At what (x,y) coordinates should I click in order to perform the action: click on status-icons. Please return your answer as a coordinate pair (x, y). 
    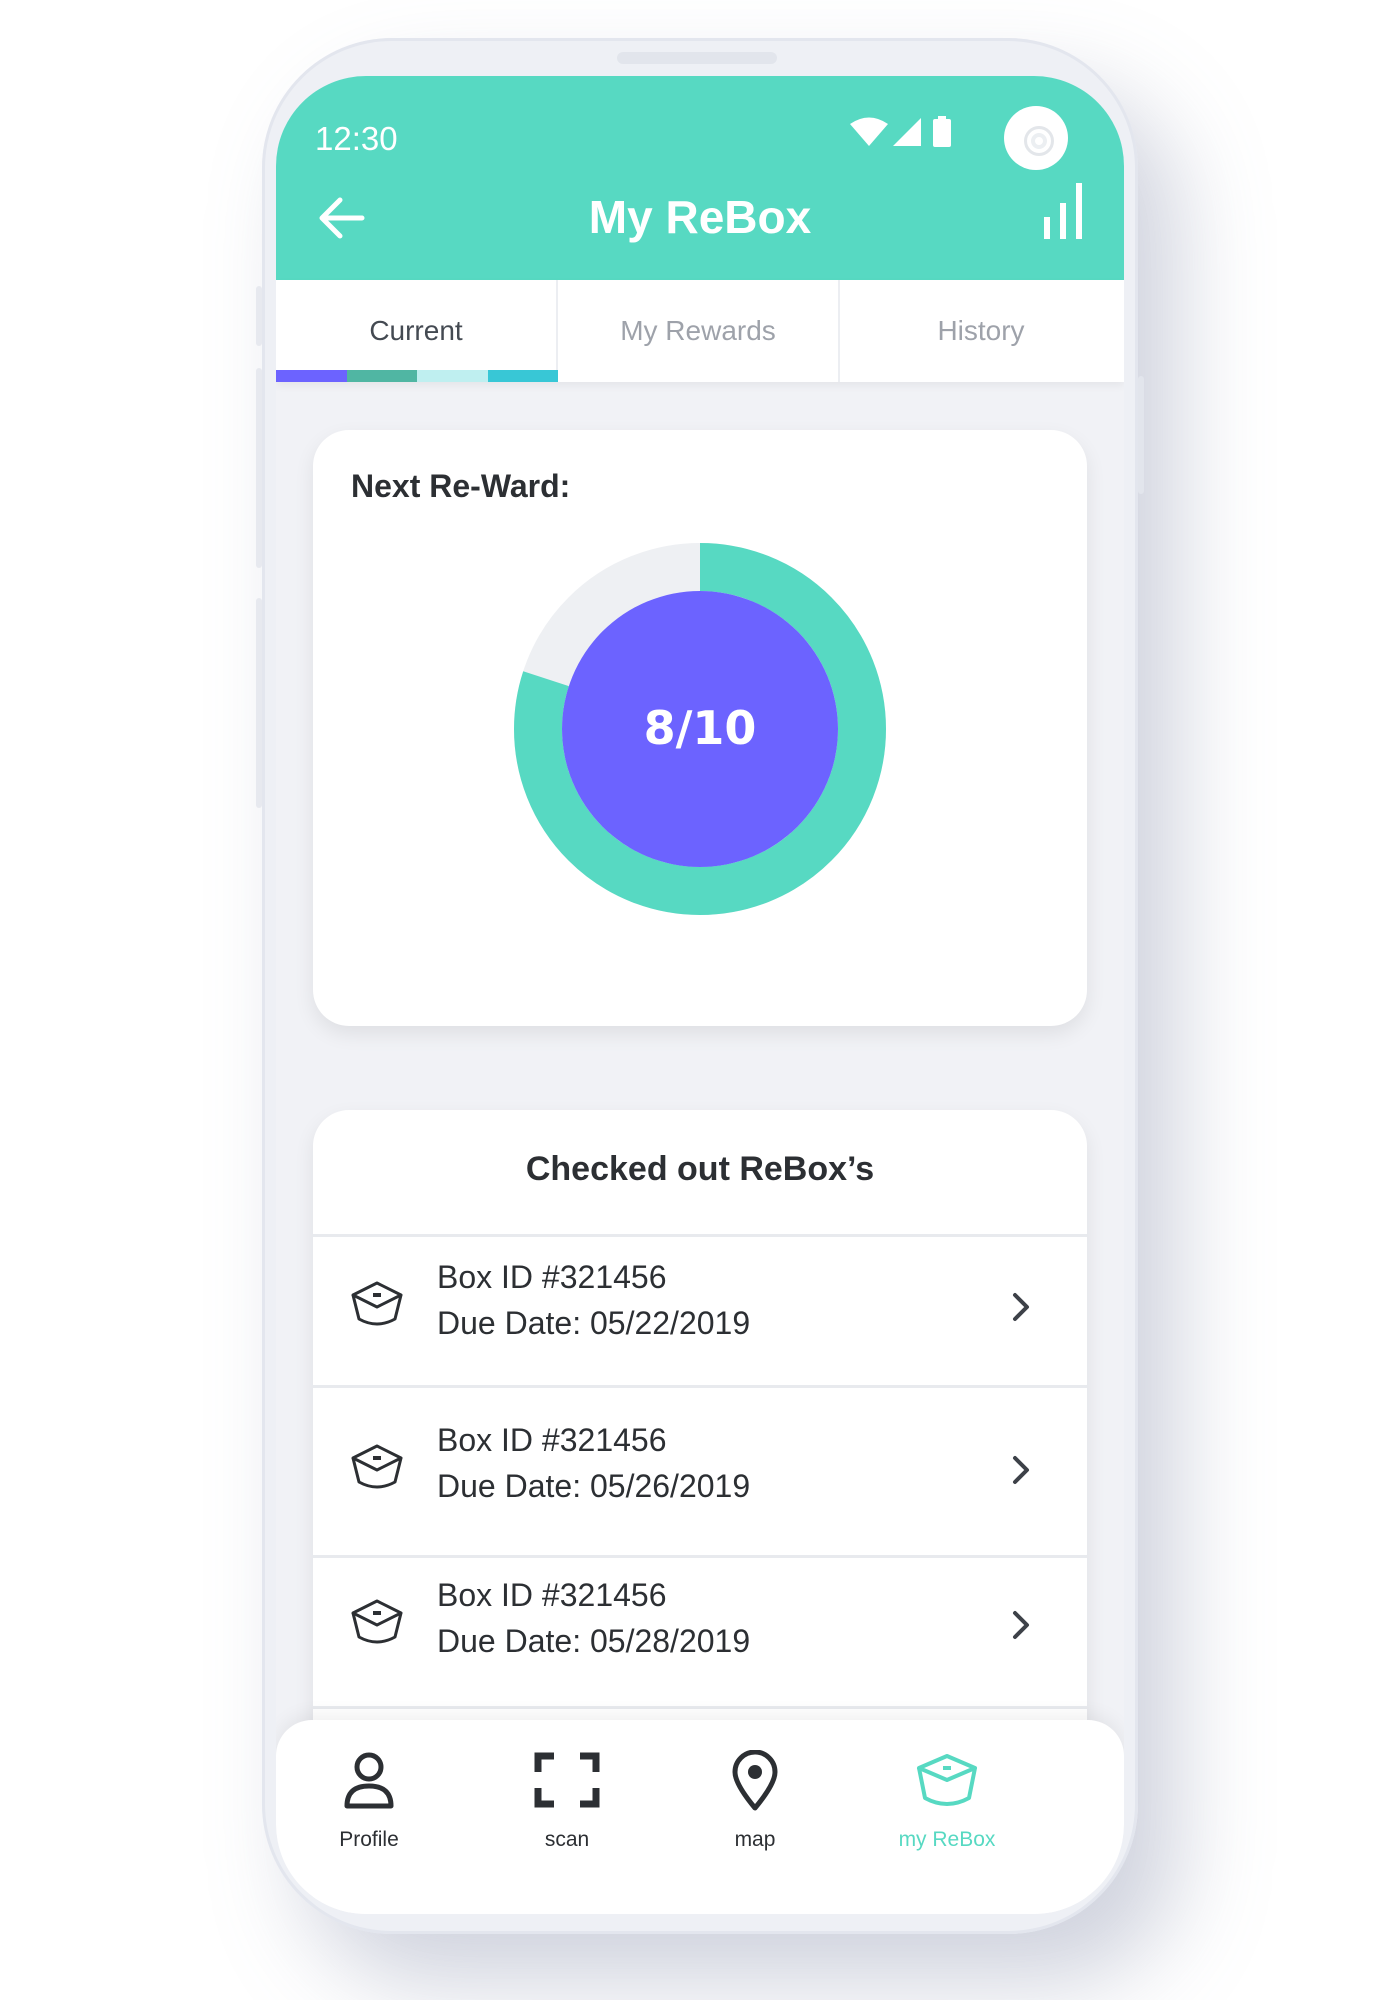
    Looking at the image, I should click on (901, 132).